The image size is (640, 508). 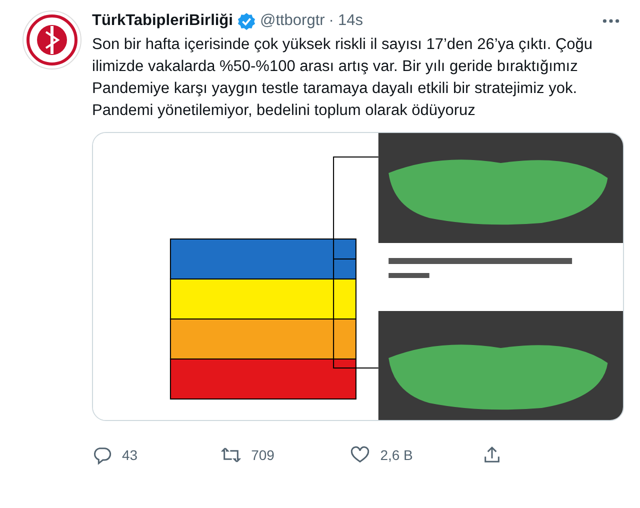 What do you see at coordinates (350, 21) in the screenshot?
I see `tweet-time: 14s` at bounding box center [350, 21].